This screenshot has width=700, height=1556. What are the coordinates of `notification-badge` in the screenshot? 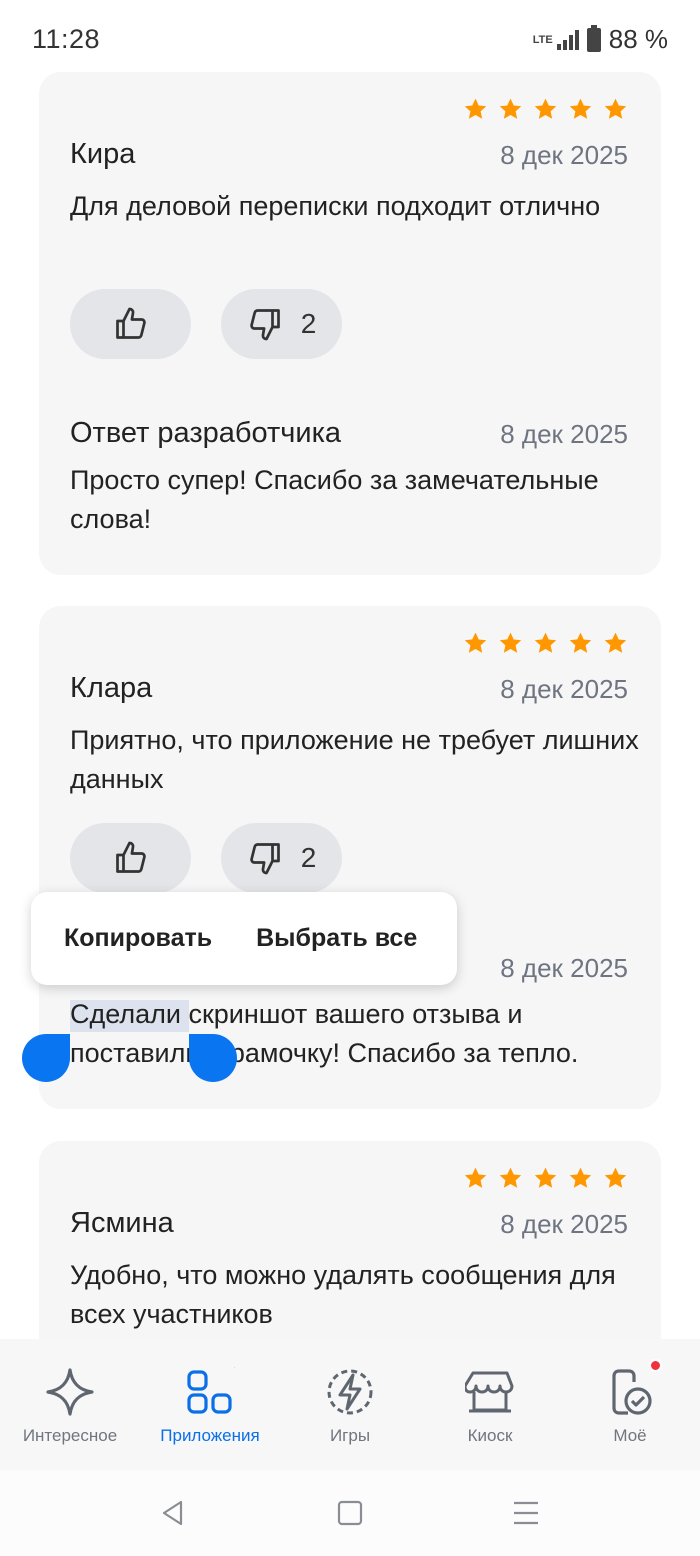 It's located at (655, 1365).